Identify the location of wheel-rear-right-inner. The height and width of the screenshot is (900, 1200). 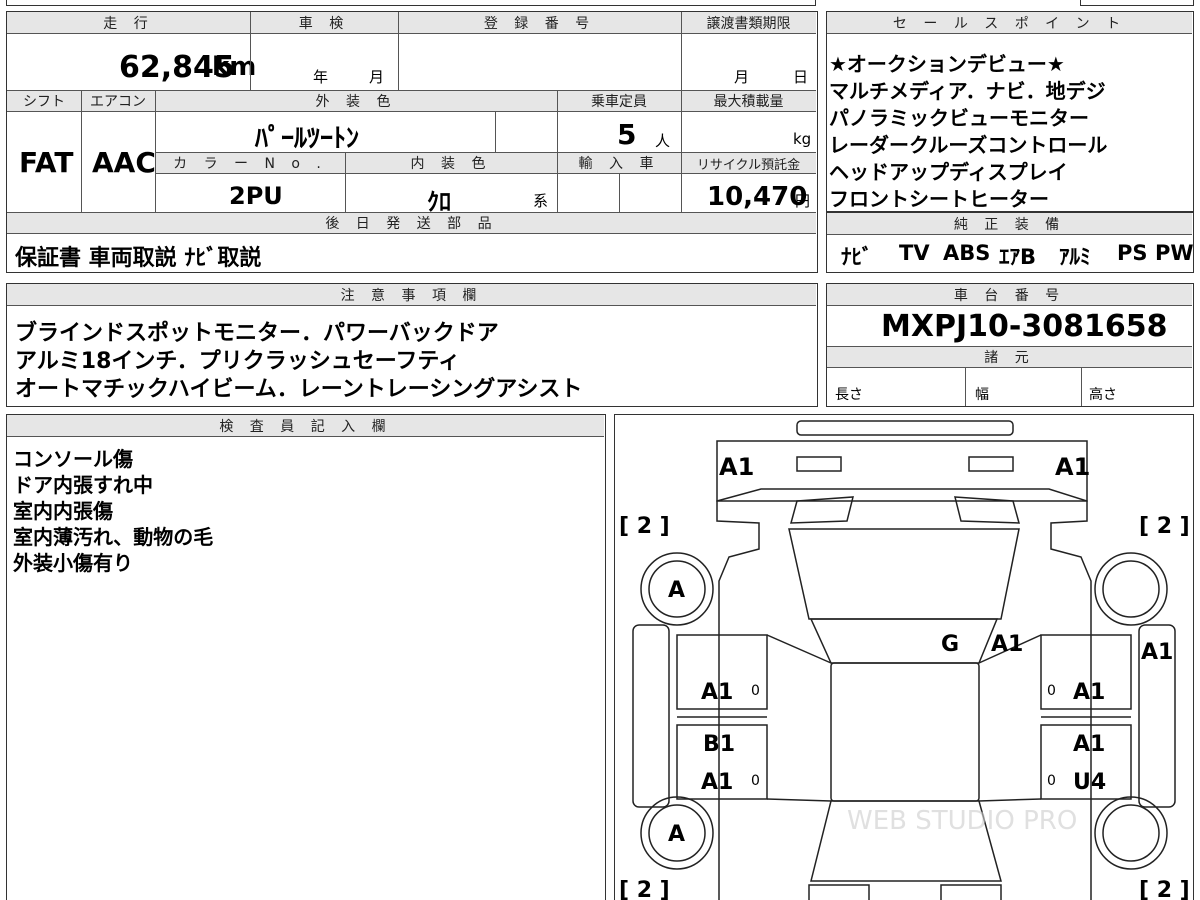
(1131, 833).